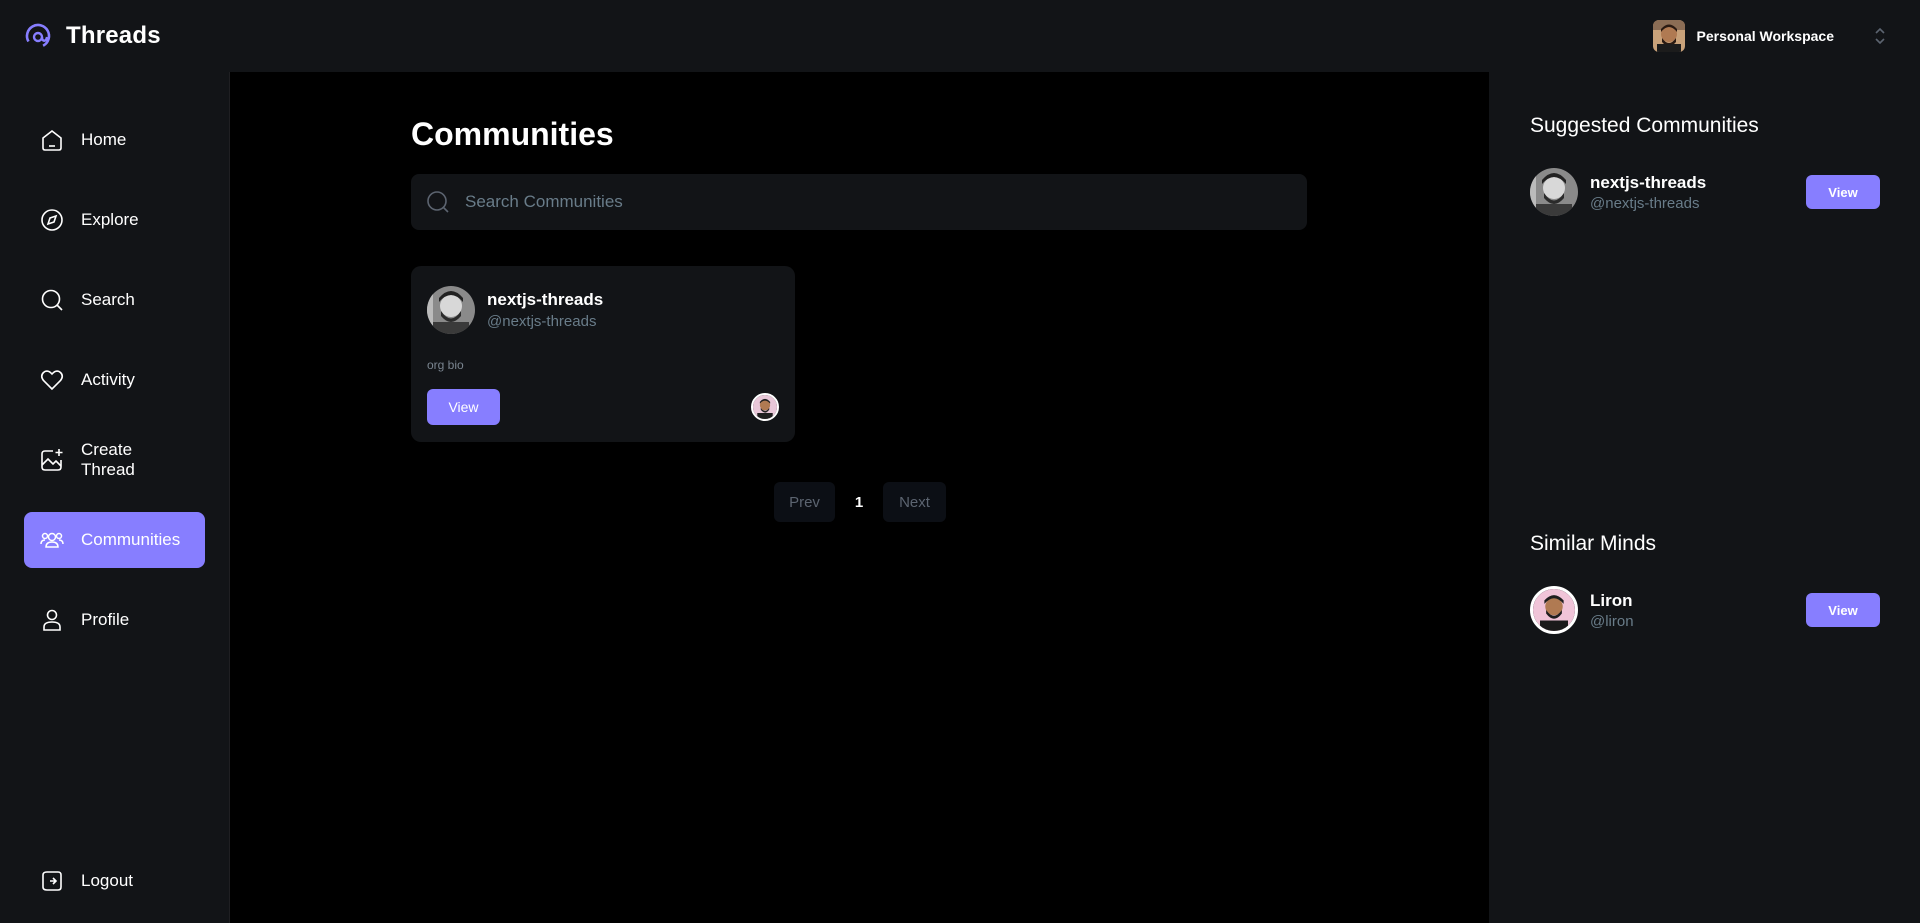 Image resolution: width=1920 pixels, height=923 pixels. What do you see at coordinates (108, 379) in the screenshot?
I see `sidebar-item-label: Activity` at bounding box center [108, 379].